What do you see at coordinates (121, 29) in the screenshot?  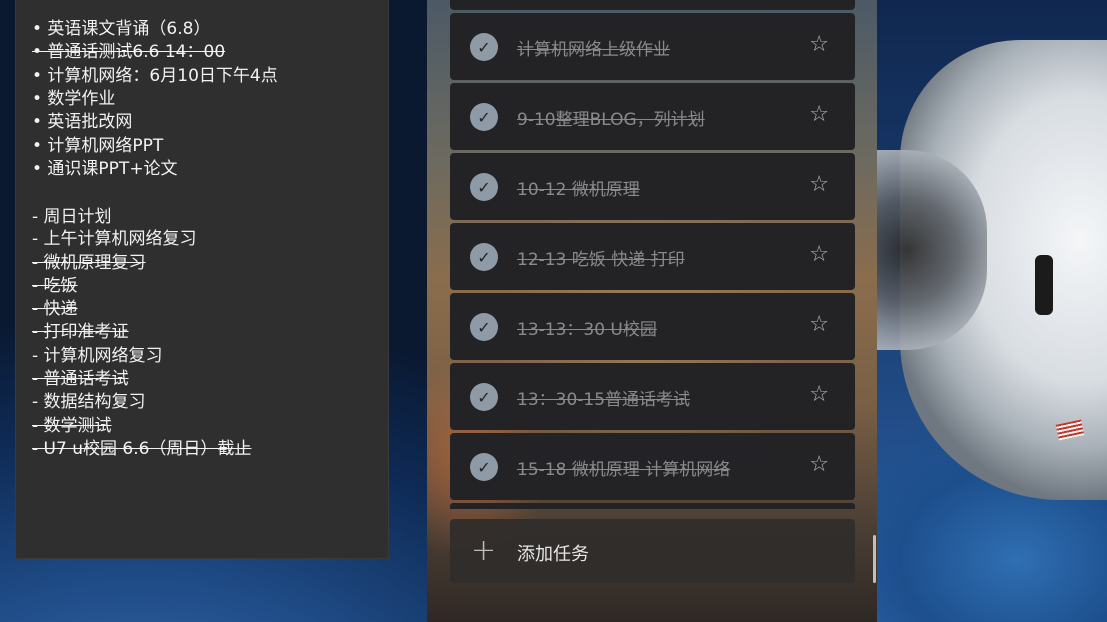 I see `note-line: • 英语课文背诵（6.8）` at bounding box center [121, 29].